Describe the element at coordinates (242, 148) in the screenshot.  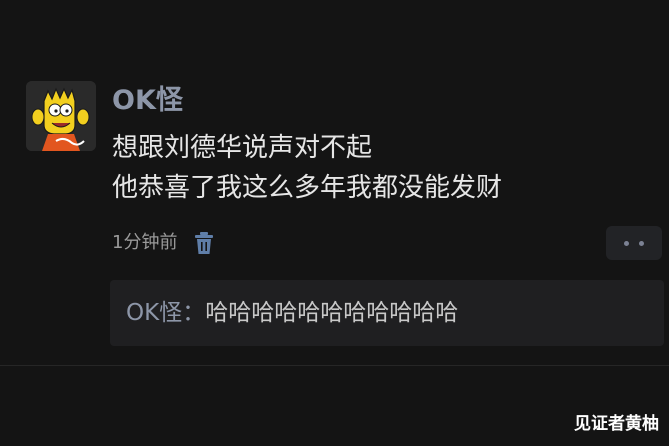
I see `comment-line: 想跟刘德华说声对不起` at that location.